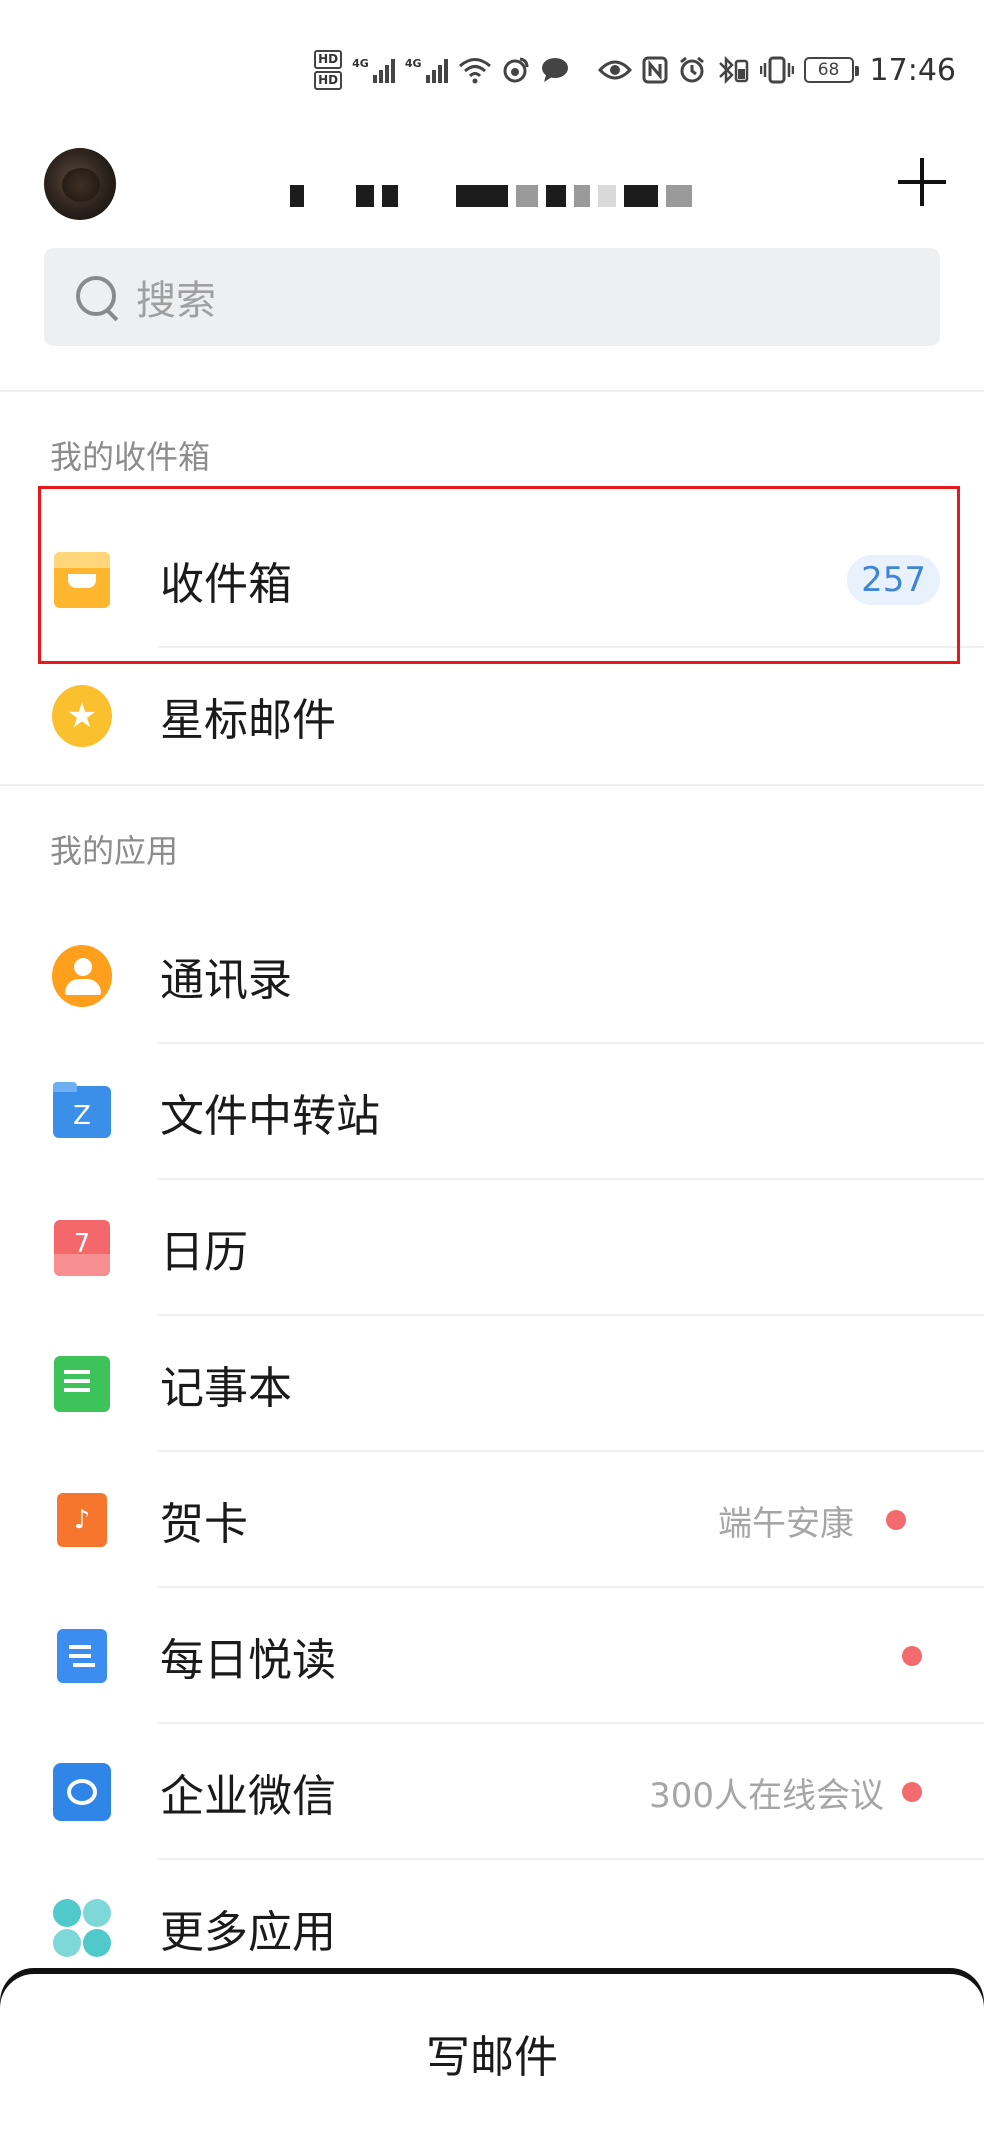 The width and height of the screenshot is (984, 2132). I want to click on app-greeting-card: ♪ 贺卡 端午安康, so click(492, 1520).